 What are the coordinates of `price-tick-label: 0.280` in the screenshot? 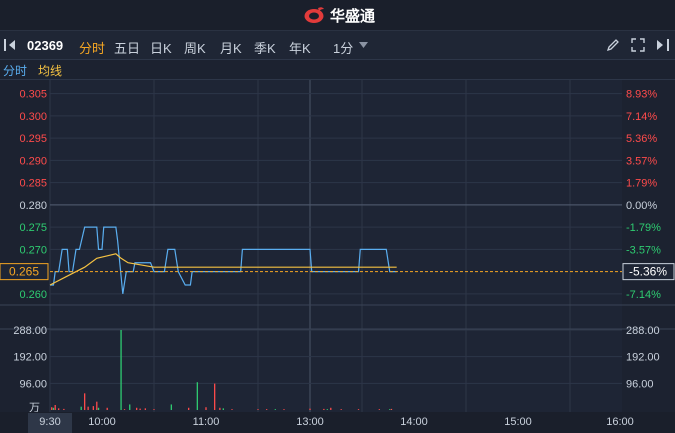 It's located at (33, 206).